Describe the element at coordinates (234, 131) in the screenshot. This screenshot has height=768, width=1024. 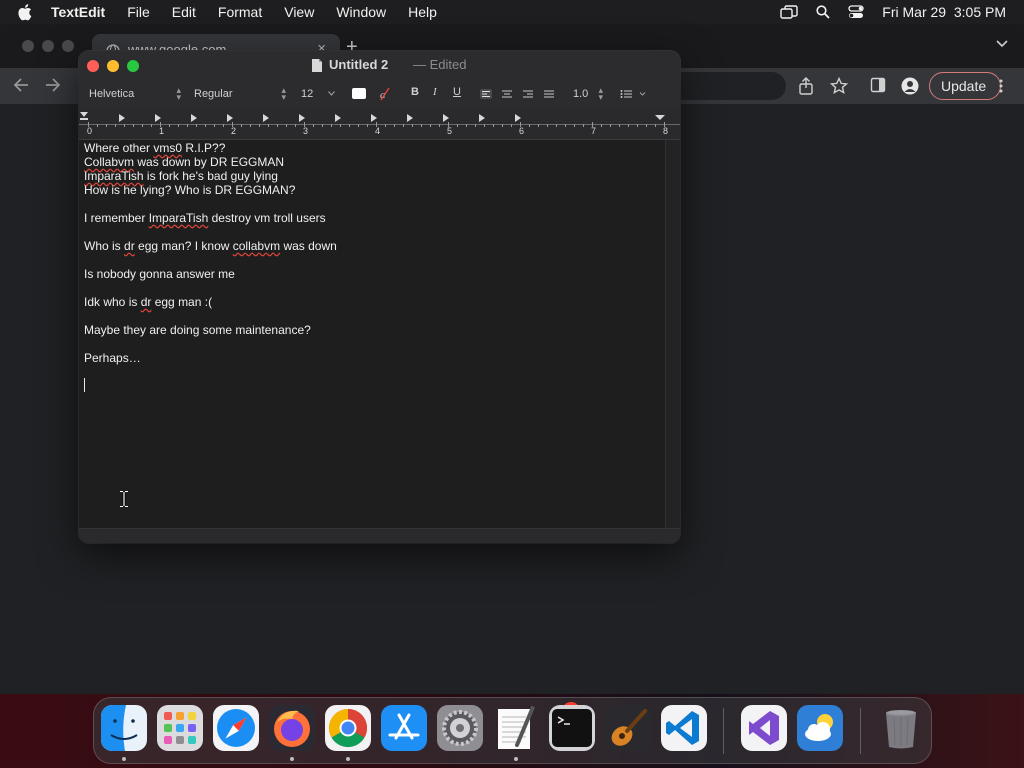
I see `ruler-number: 2` at that location.